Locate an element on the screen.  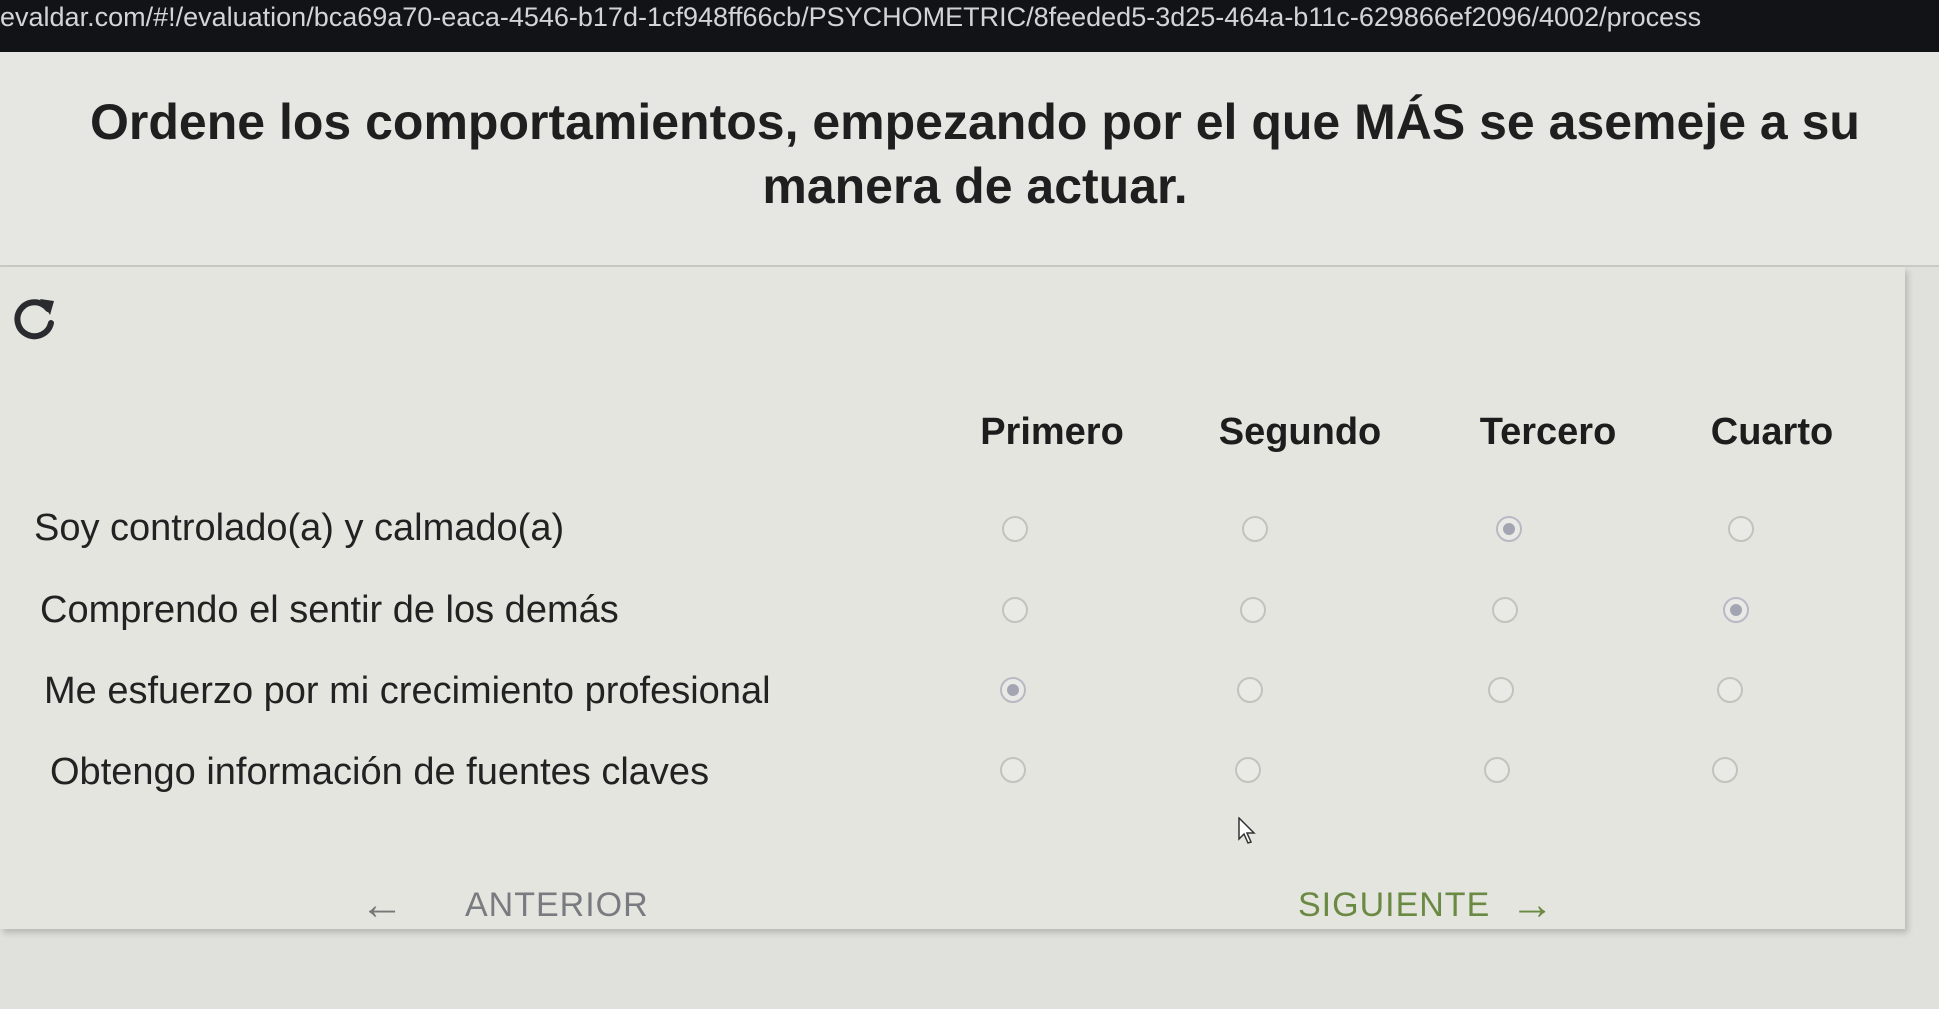
column-header-primero: Primero is located at coordinates (1052, 432).